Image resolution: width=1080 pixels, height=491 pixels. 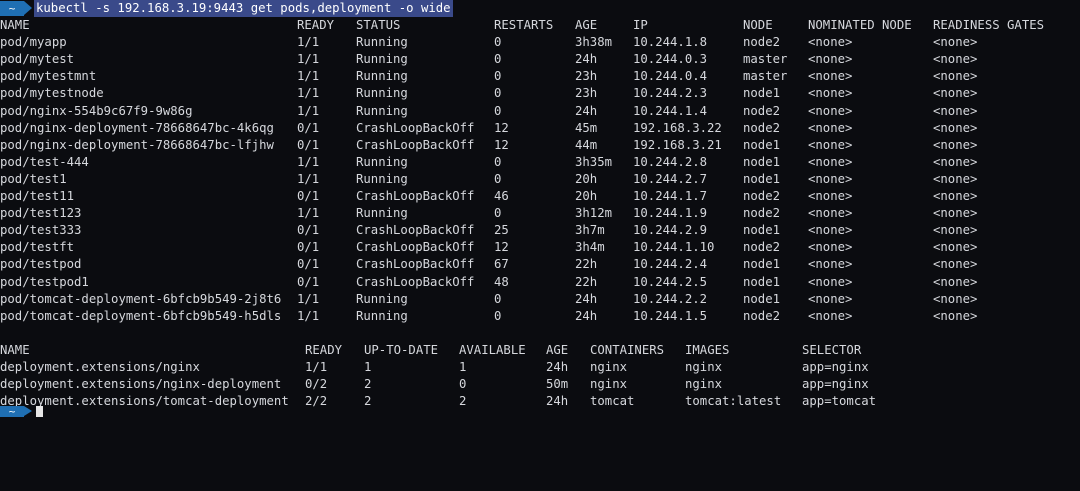 I want to click on pods-cell: 45m, so click(x=586, y=127).